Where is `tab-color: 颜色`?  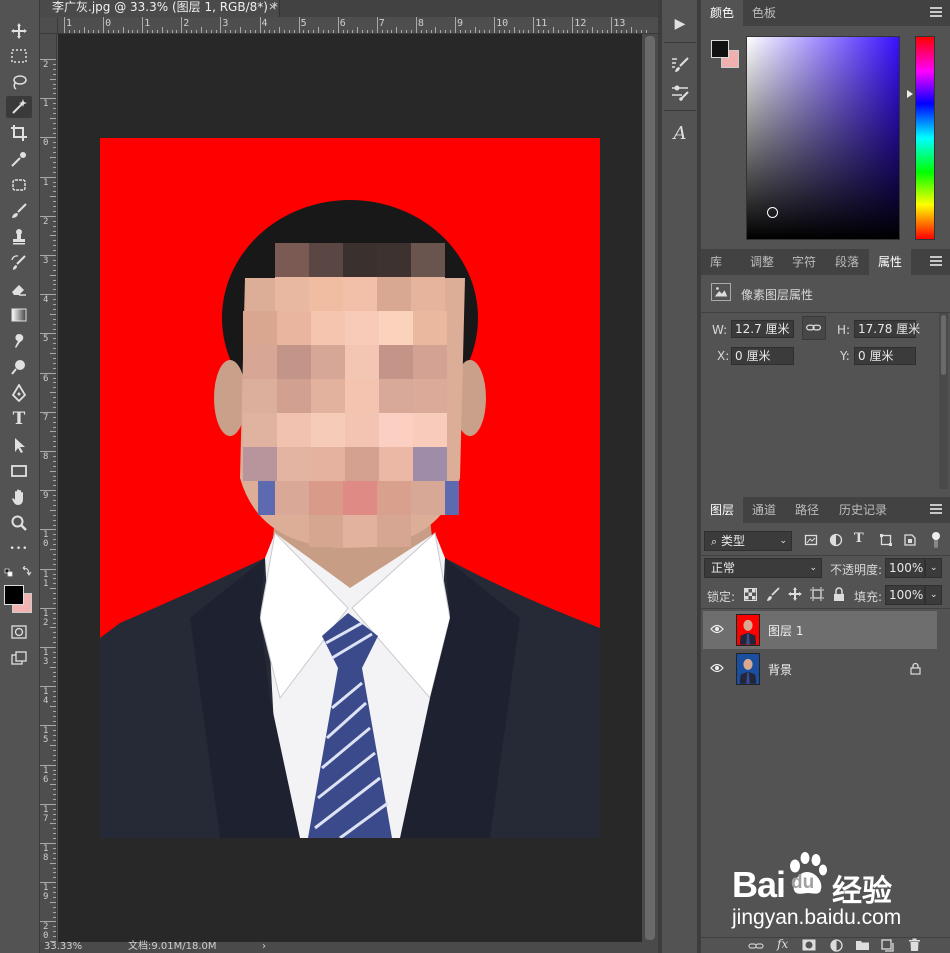 tab-color: 颜色 is located at coordinates (722, 13).